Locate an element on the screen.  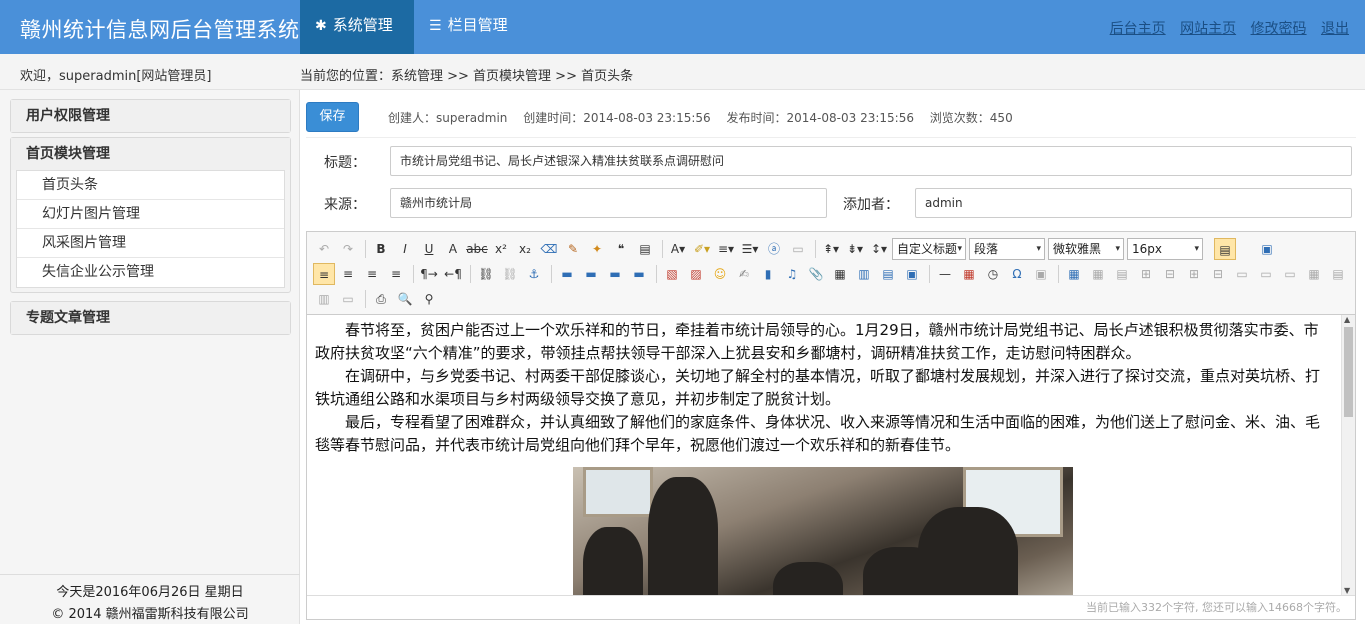
align-left-icon: ≡ is located at coordinates (324, 274).